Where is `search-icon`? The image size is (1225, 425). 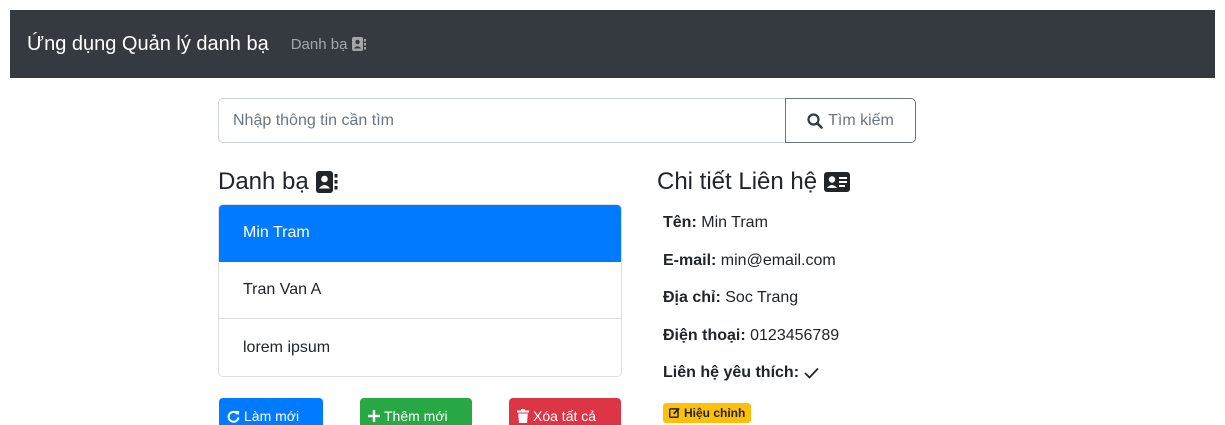
search-icon is located at coordinates (815, 120).